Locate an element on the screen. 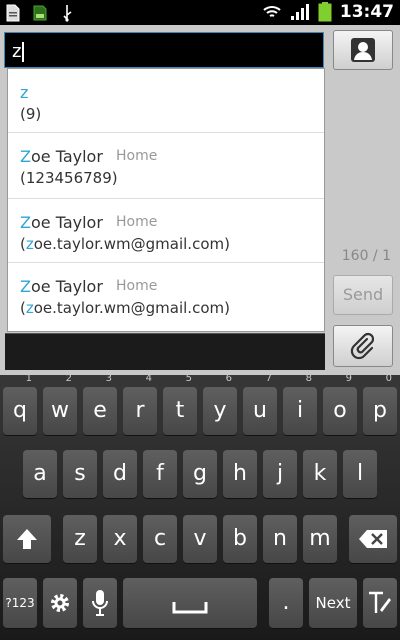 Image resolution: width=400 pixels, height=640 pixels. status-bar: 13:47 is located at coordinates (200, 12).